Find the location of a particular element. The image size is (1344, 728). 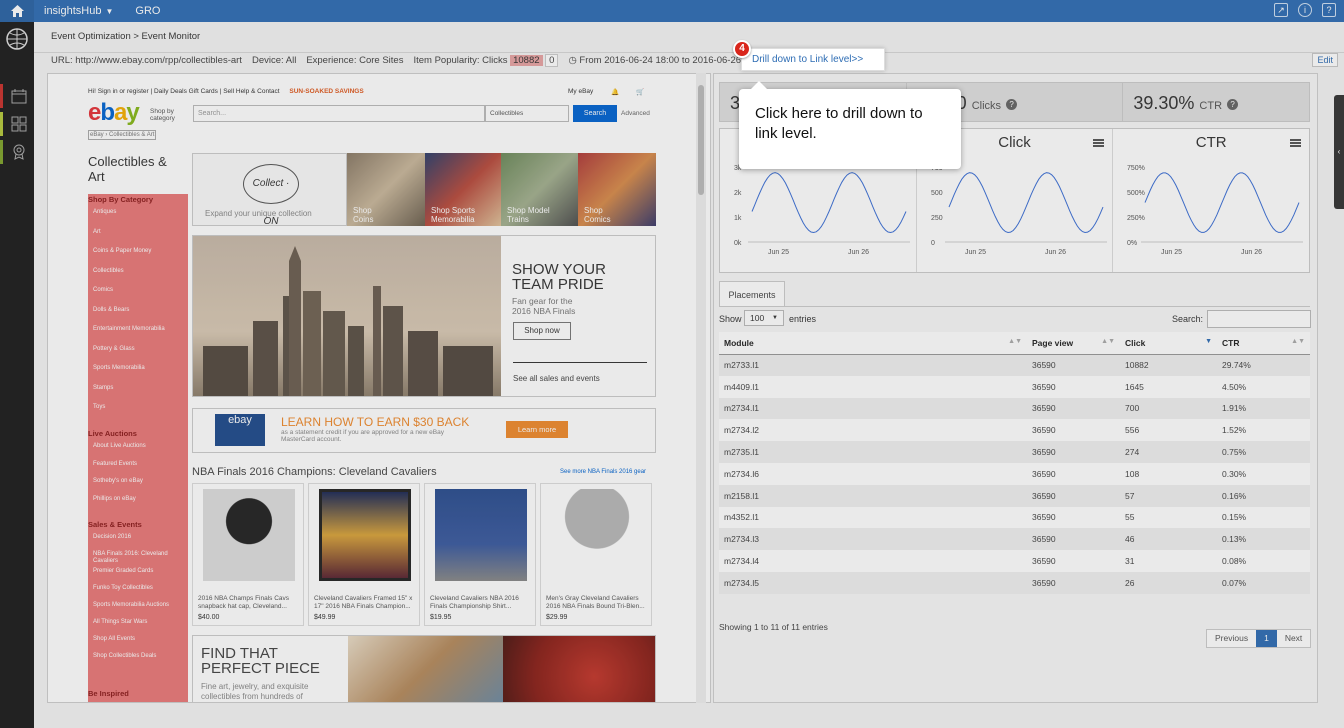

page-size-select: 100 ▼ is located at coordinates (764, 318).